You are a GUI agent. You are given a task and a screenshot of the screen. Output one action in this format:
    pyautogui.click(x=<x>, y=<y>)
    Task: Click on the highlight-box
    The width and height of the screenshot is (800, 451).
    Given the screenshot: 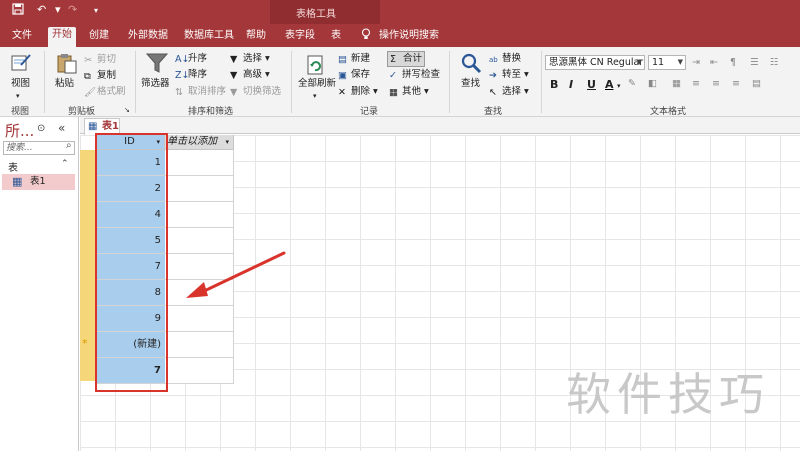 What is the action you would take?
    pyautogui.click(x=131, y=262)
    